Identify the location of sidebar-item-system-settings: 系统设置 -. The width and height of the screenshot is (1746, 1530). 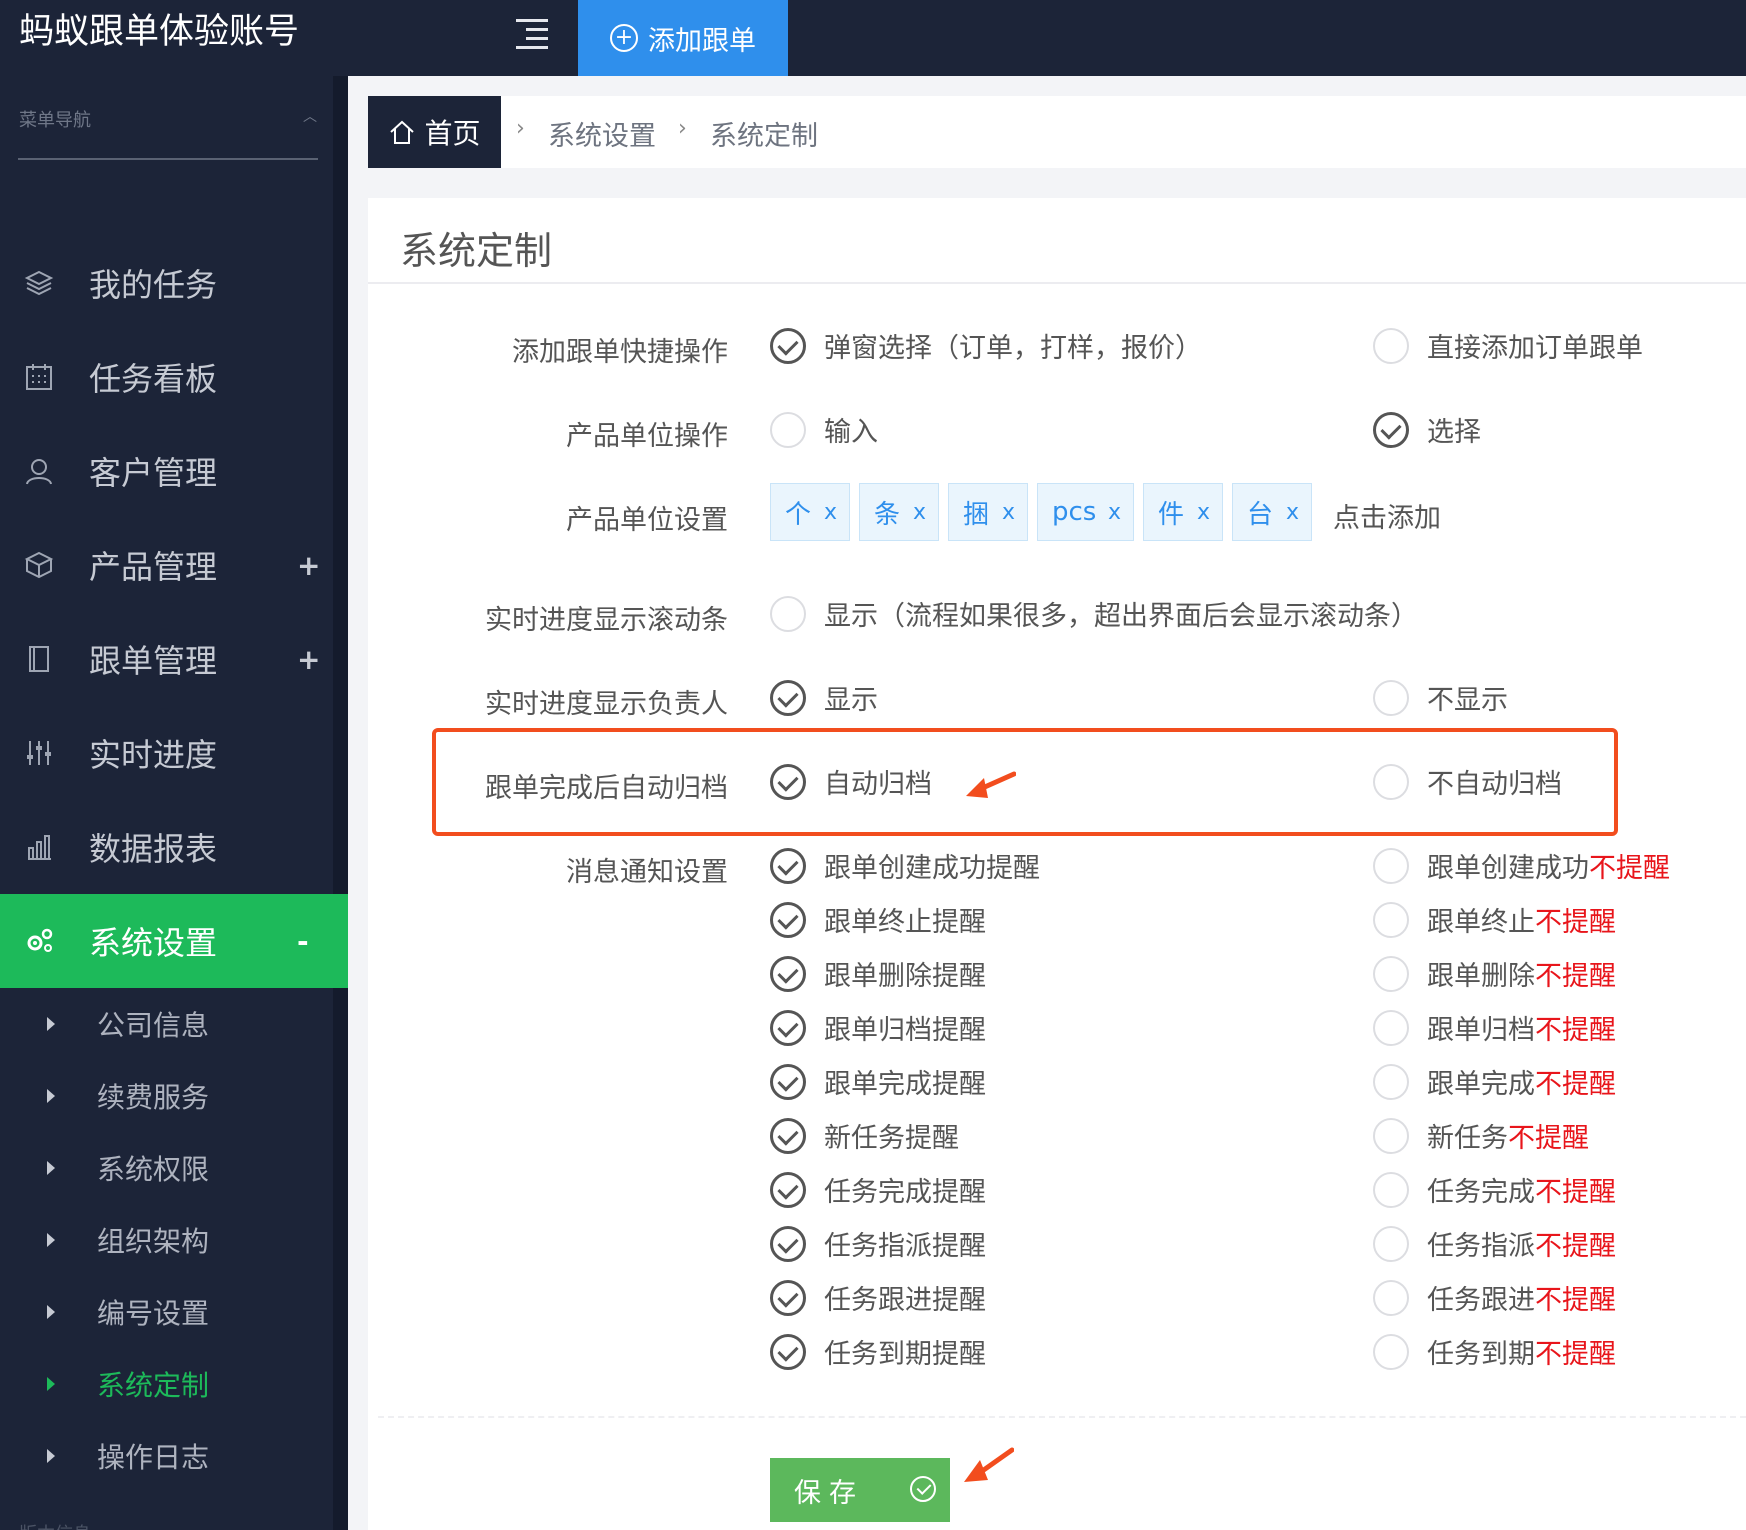
(174, 941).